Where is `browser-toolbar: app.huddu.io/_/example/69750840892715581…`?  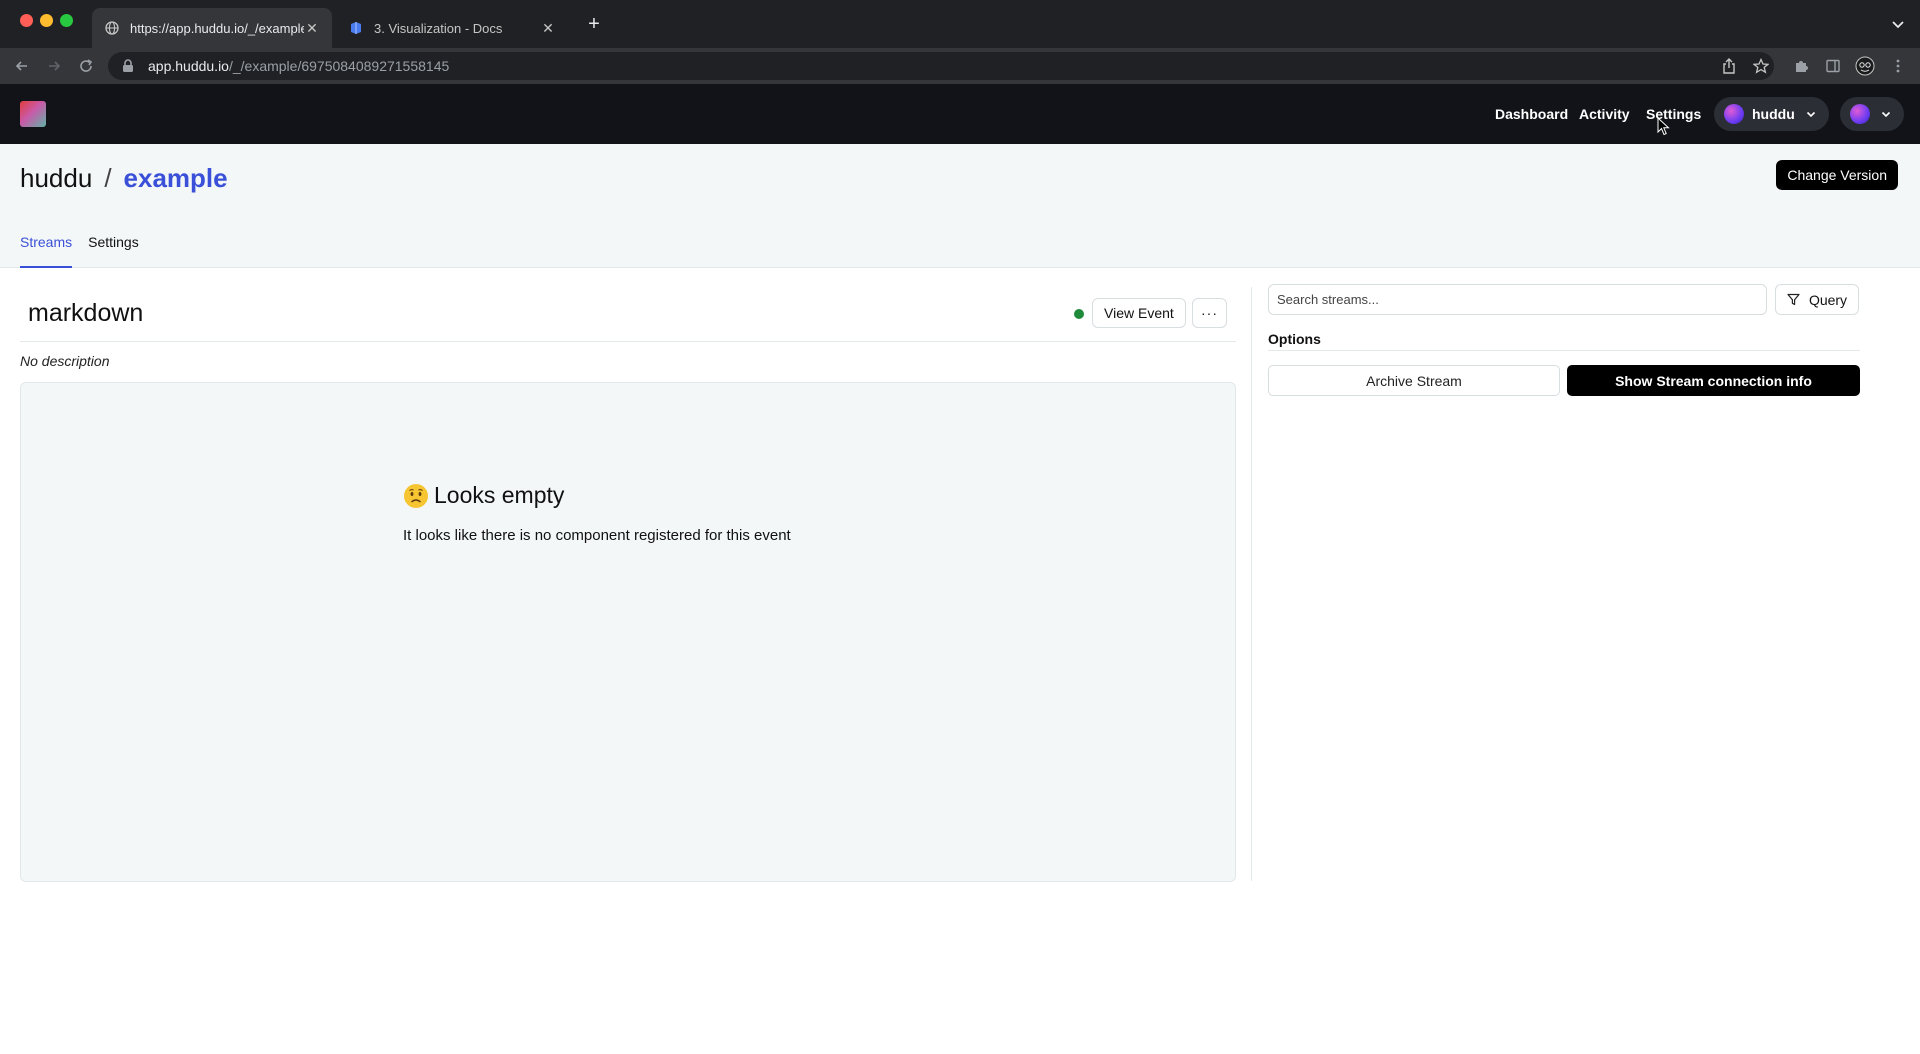
browser-toolbar: app.huddu.io/_/example/69750840892715581… is located at coordinates (960, 66).